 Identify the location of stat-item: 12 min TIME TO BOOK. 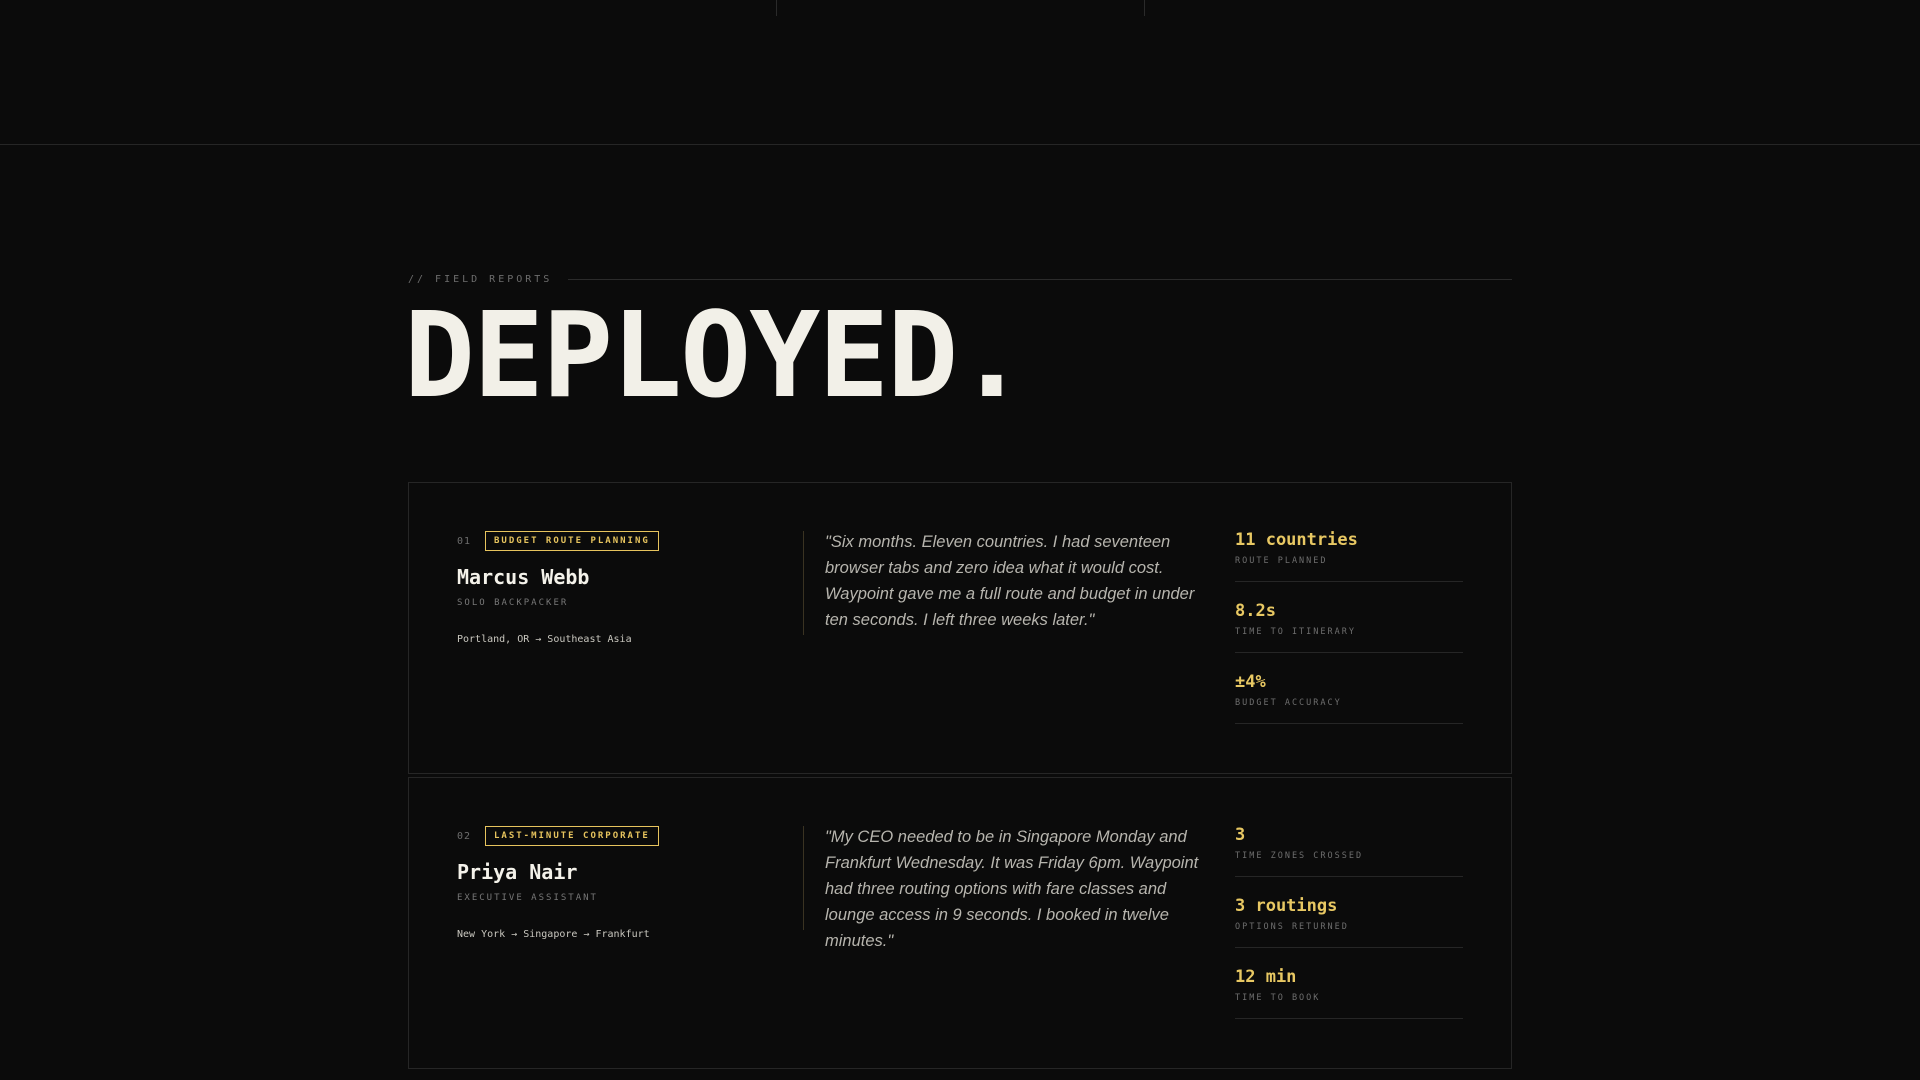
(1349, 992).